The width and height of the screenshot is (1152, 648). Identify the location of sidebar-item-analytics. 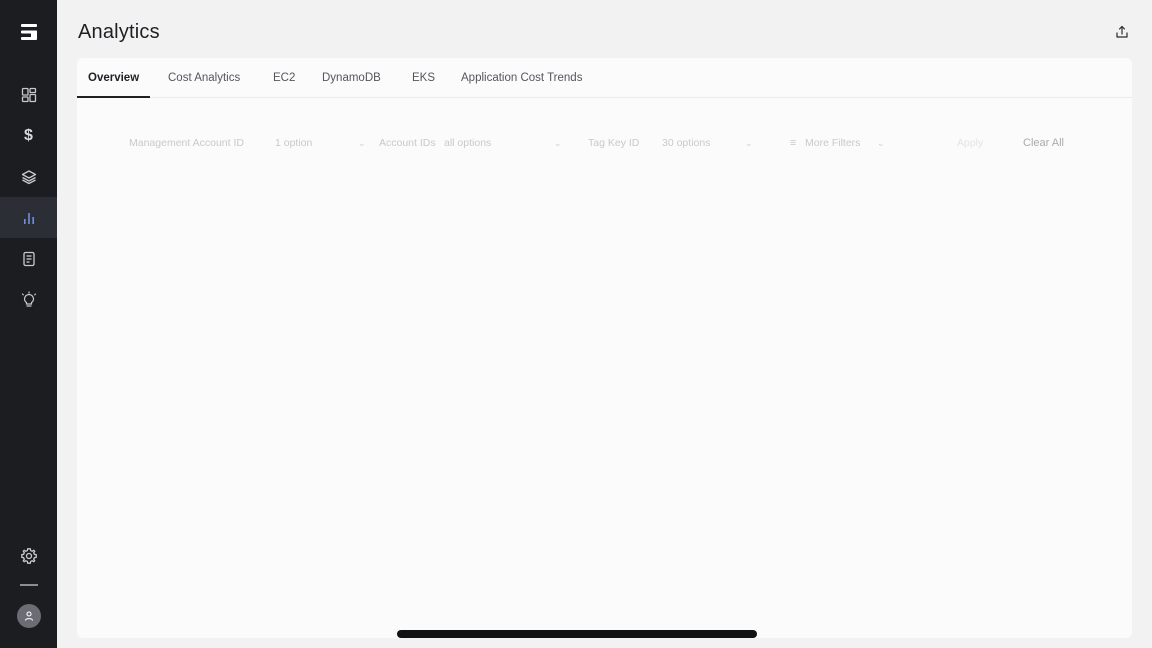
(28, 217).